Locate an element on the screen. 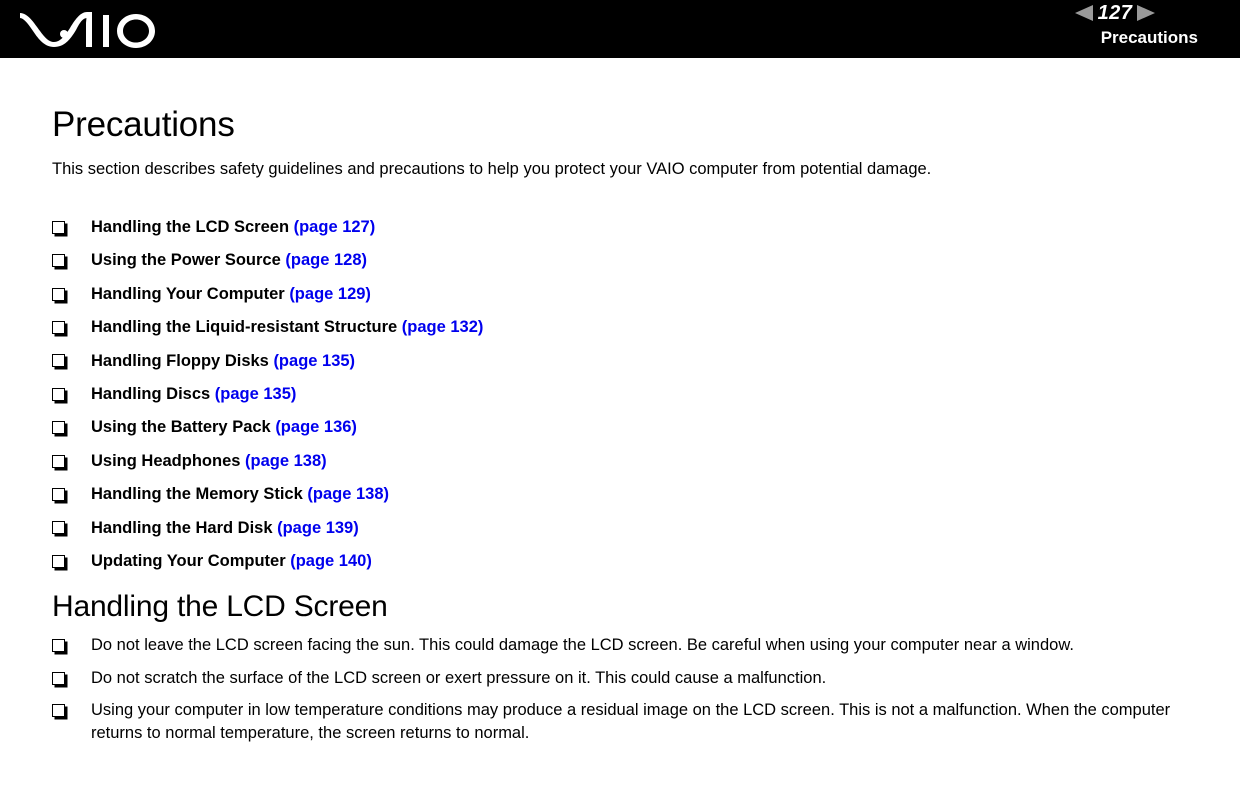 Image resolution: width=1240 pixels, height=792 pixels. list-item-label: Handling the Memory Stick is located at coordinates (199, 494).